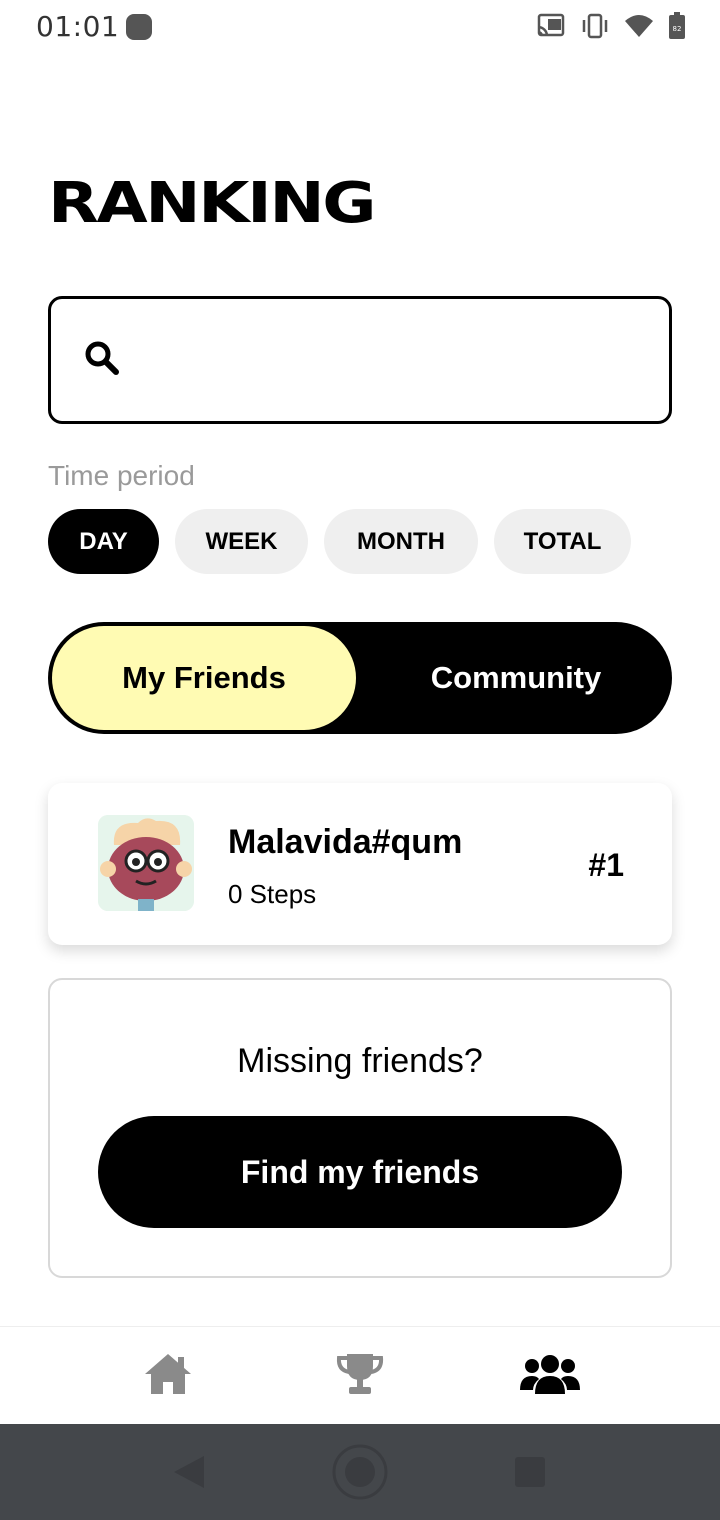 The height and width of the screenshot is (1520, 720). What do you see at coordinates (139, 27) in the screenshot?
I see `notification-icon` at bounding box center [139, 27].